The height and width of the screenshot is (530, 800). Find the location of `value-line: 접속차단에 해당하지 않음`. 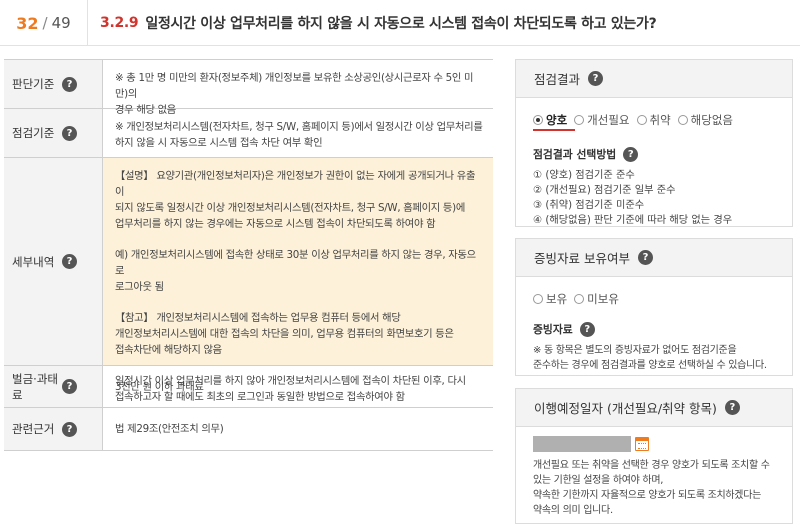

value-line: 접속차단에 해당하지 않음 is located at coordinates (168, 350).